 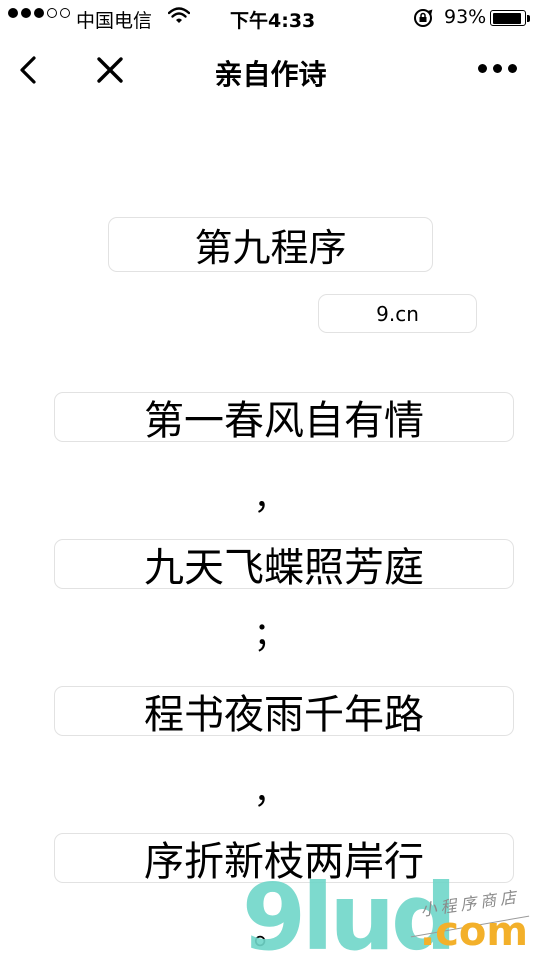 What do you see at coordinates (423, 20) in the screenshot?
I see `rotation-lock-icon` at bounding box center [423, 20].